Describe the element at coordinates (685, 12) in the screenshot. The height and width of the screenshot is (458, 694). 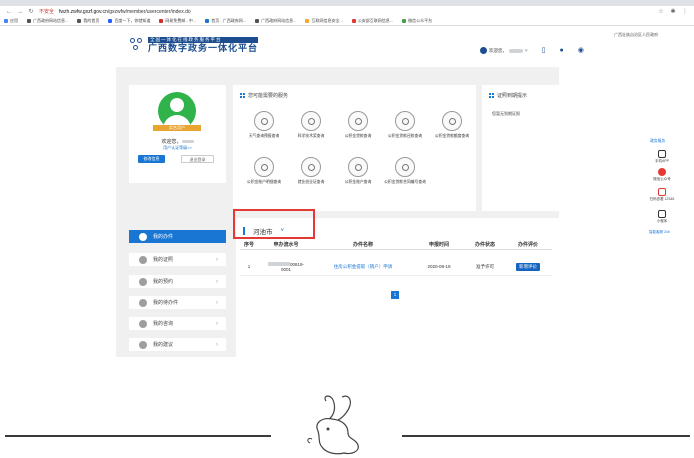
I see `menu-dots-icon: ⋮` at that location.